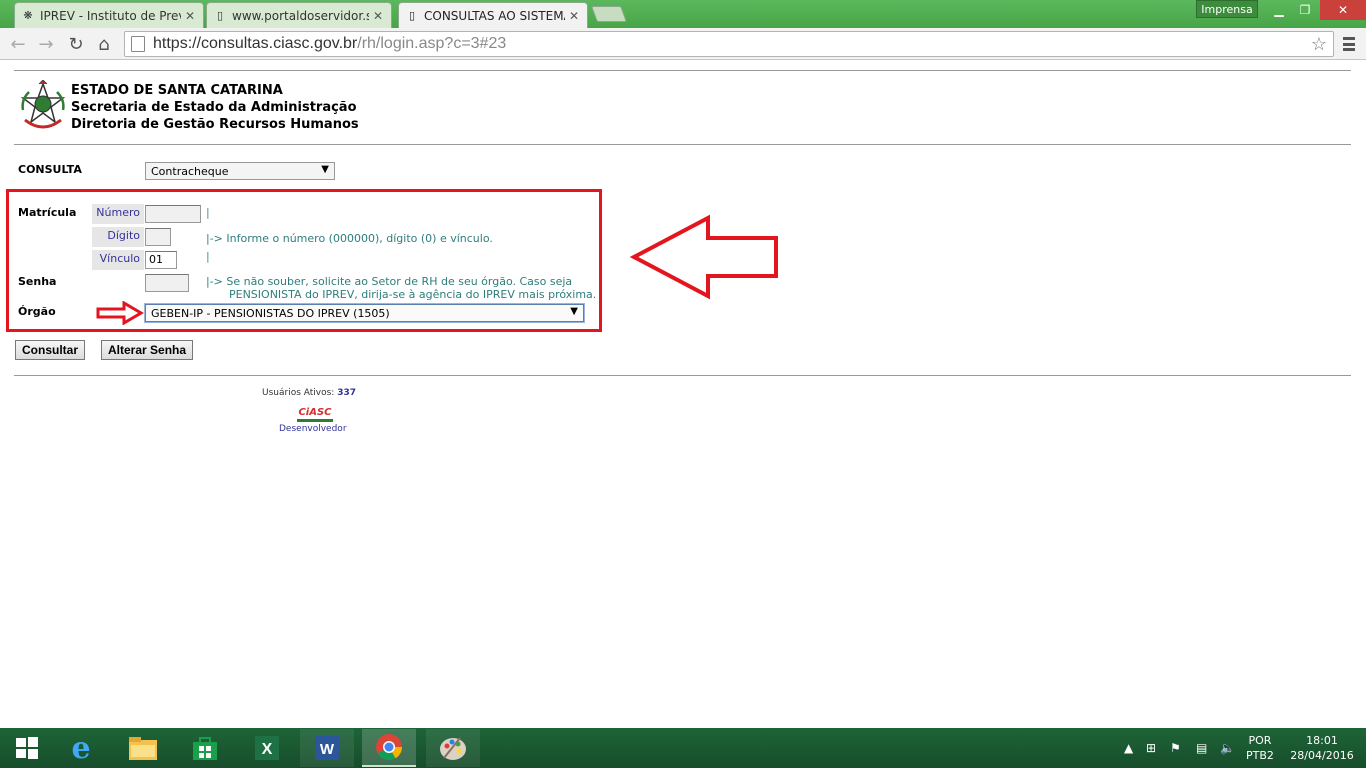  Describe the element at coordinates (28, 15) in the screenshot. I see `iprev-favicon-icon: ❋` at that location.